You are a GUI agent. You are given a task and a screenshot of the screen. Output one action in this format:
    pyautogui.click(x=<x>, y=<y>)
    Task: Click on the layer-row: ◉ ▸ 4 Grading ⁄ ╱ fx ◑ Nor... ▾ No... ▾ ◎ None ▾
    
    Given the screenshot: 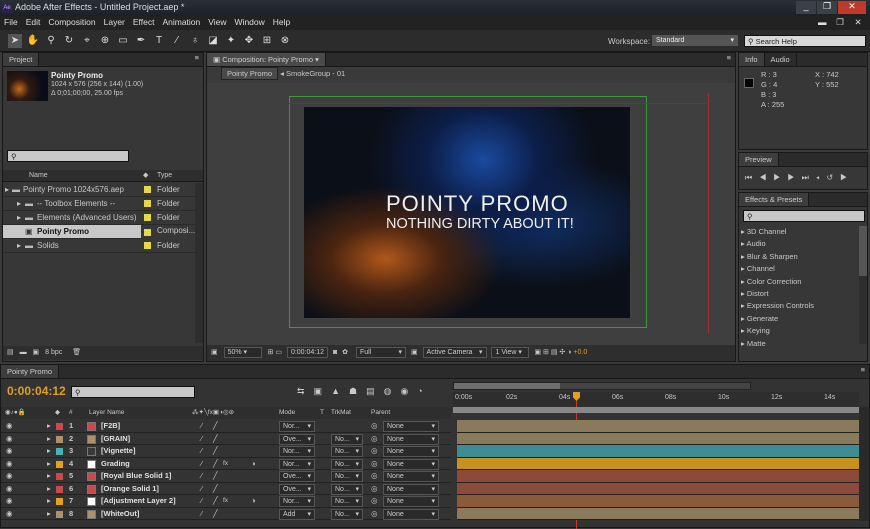 What is the action you would take?
    pyautogui.click(x=226, y=464)
    